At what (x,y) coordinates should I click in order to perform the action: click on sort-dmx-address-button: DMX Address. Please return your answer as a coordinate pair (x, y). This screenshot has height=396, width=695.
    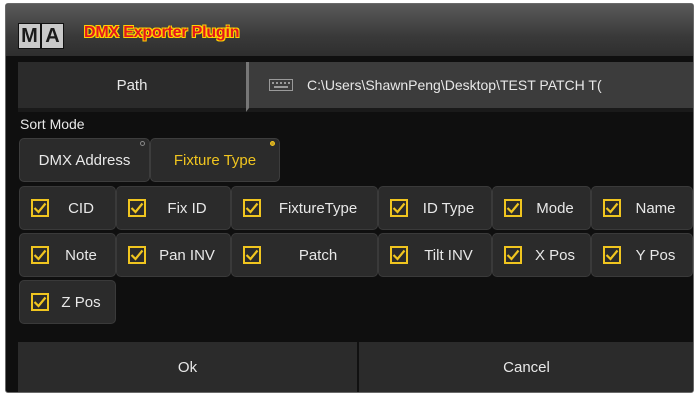
    Looking at the image, I should click on (84, 160).